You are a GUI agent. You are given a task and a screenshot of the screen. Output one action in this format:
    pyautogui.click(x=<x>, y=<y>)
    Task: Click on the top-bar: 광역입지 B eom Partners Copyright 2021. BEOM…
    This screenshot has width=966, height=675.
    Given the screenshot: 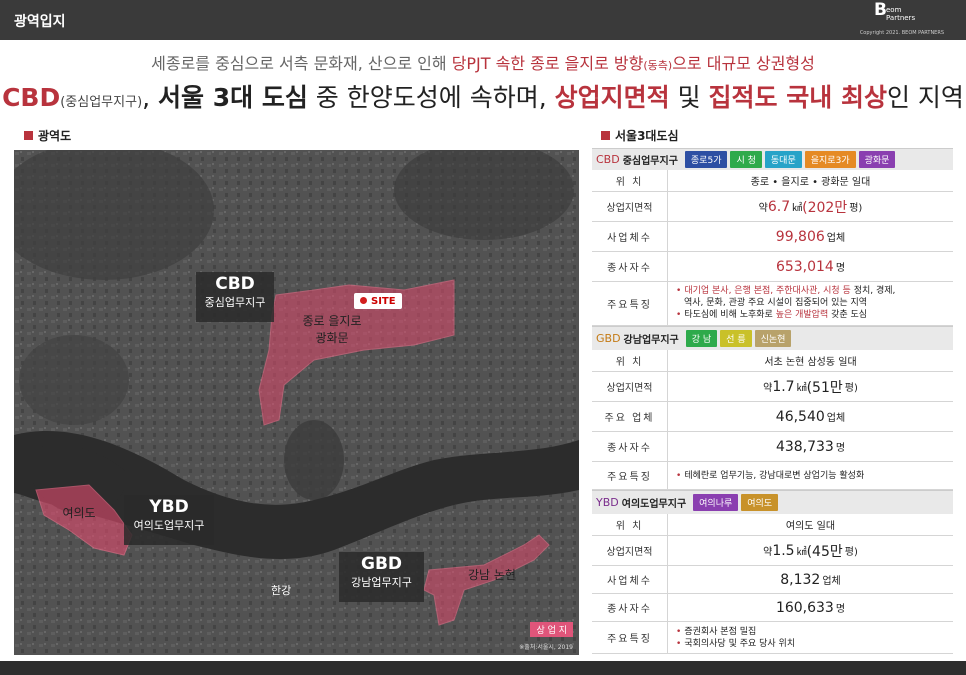 What is the action you would take?
    pyautogui.click(x=483, y=20)
    